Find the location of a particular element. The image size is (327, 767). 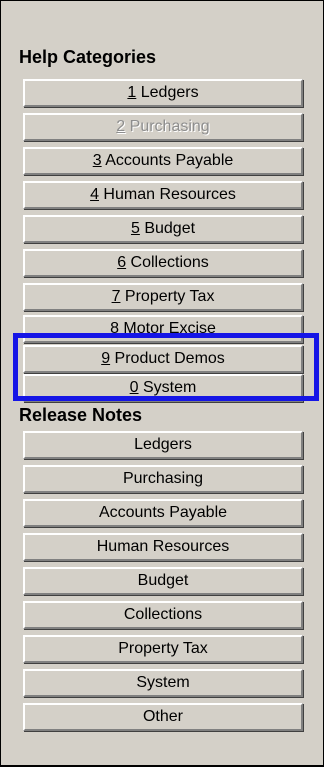

release-property-tax-button: Property Tax is located at coordinates (163, 649).